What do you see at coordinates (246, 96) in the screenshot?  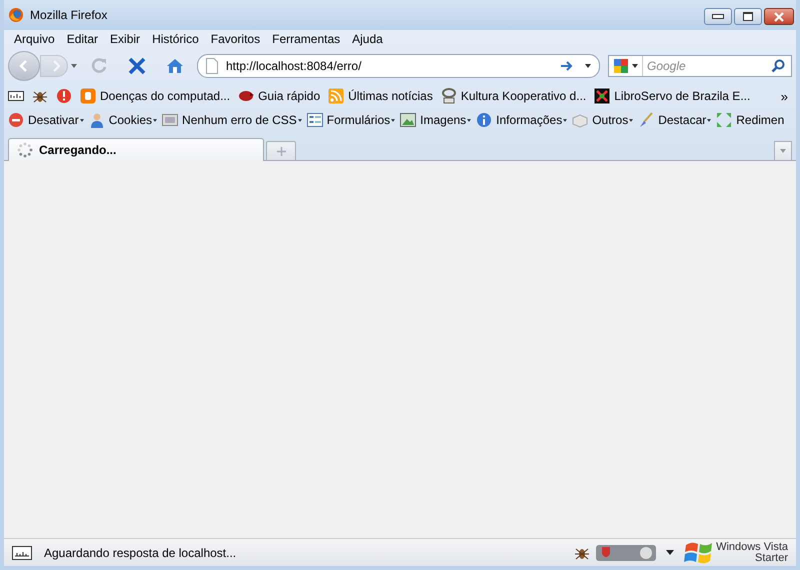 I see `bird-icon` at bounding box center [246, 96].